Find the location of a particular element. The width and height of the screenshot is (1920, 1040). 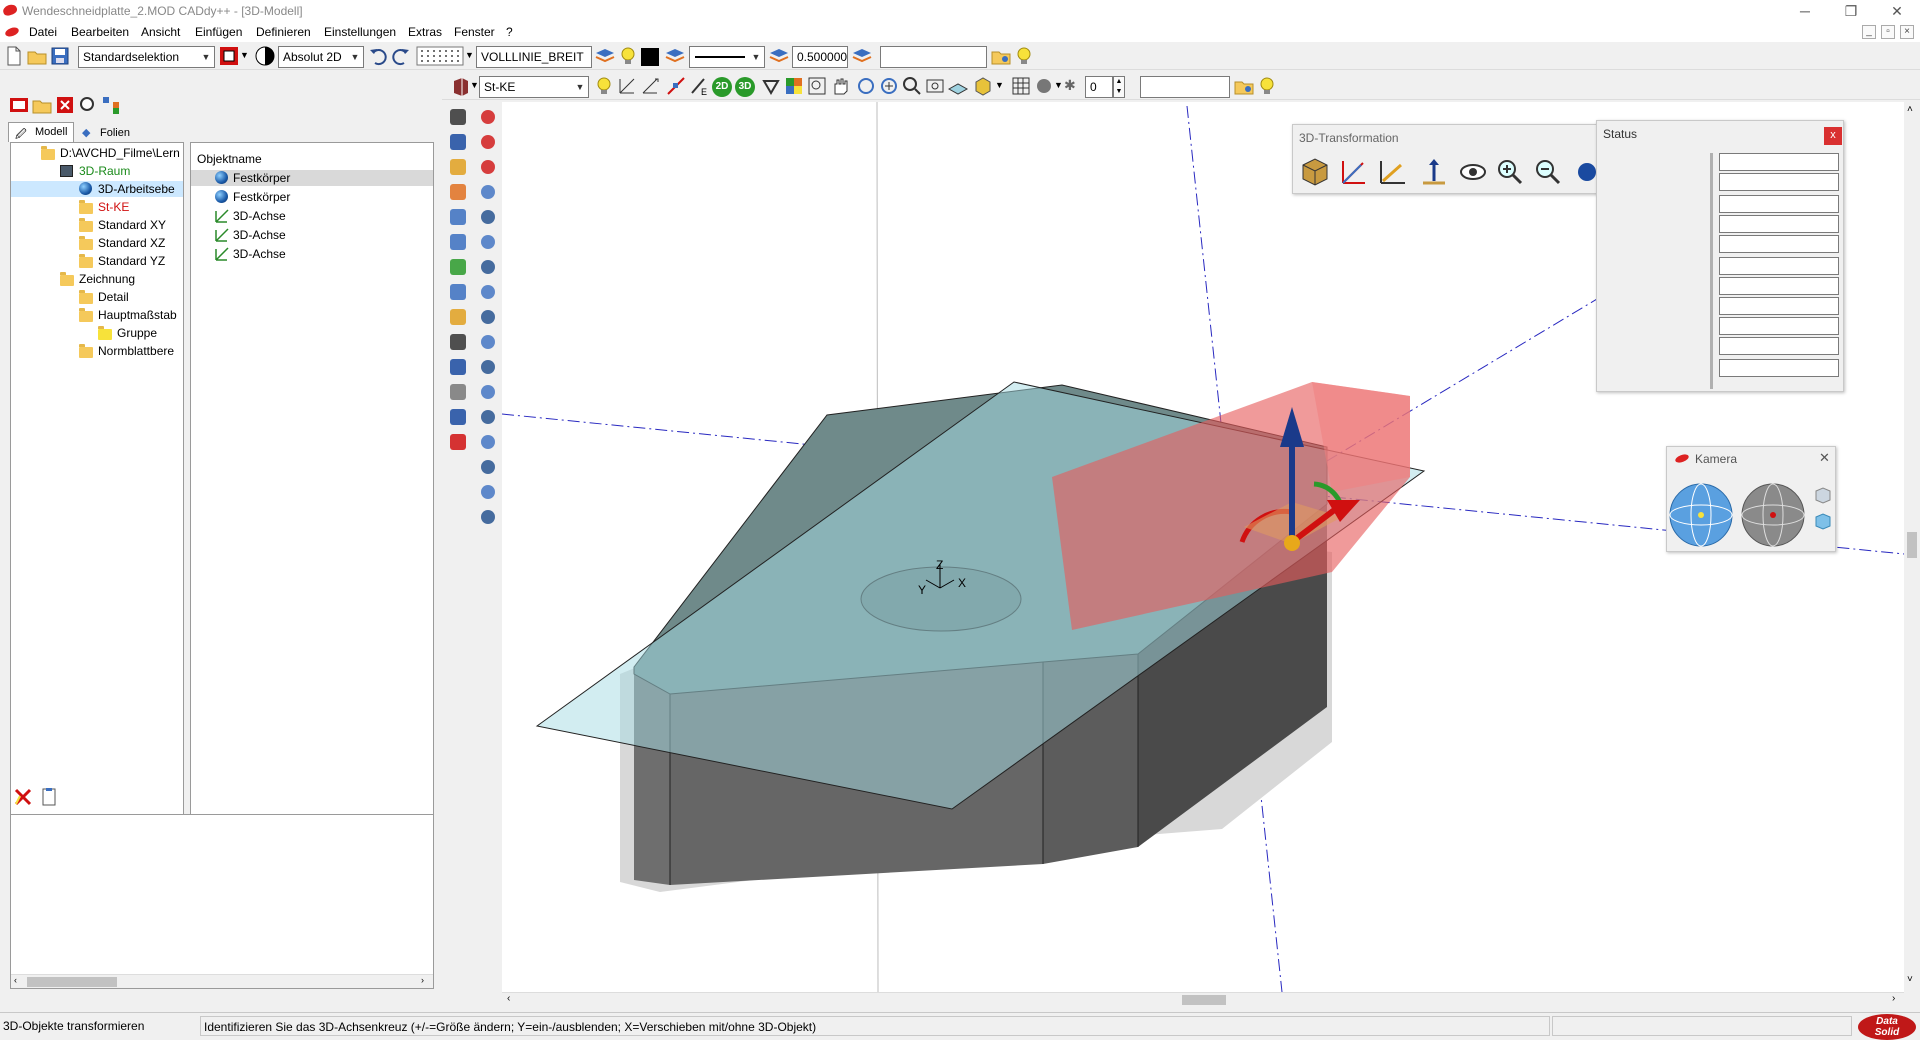

tree-item: Zeichnung is located at coordinates (97, 279).